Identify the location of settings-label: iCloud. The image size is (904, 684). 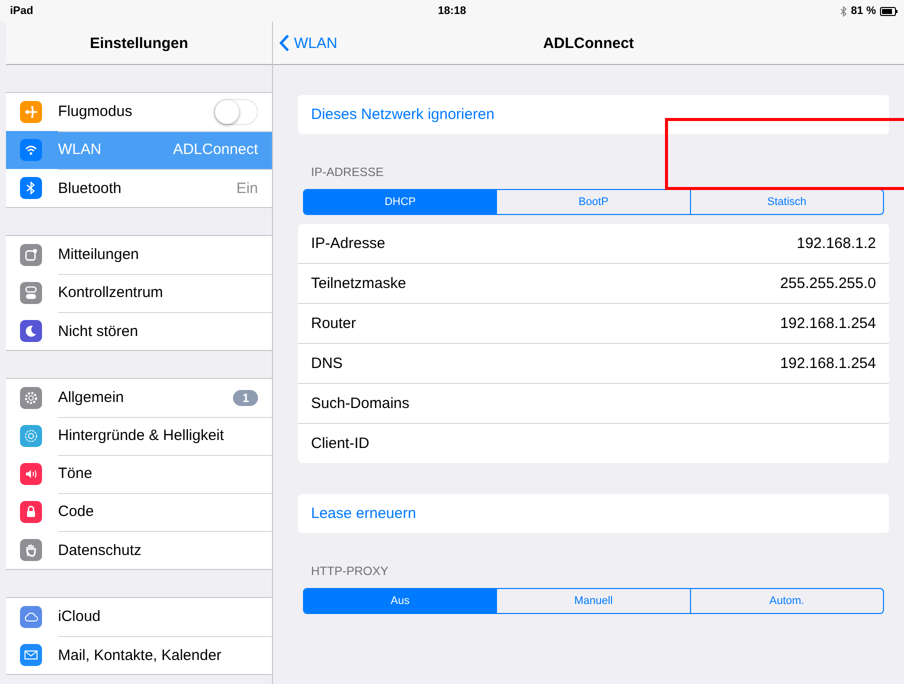
(79, 616).